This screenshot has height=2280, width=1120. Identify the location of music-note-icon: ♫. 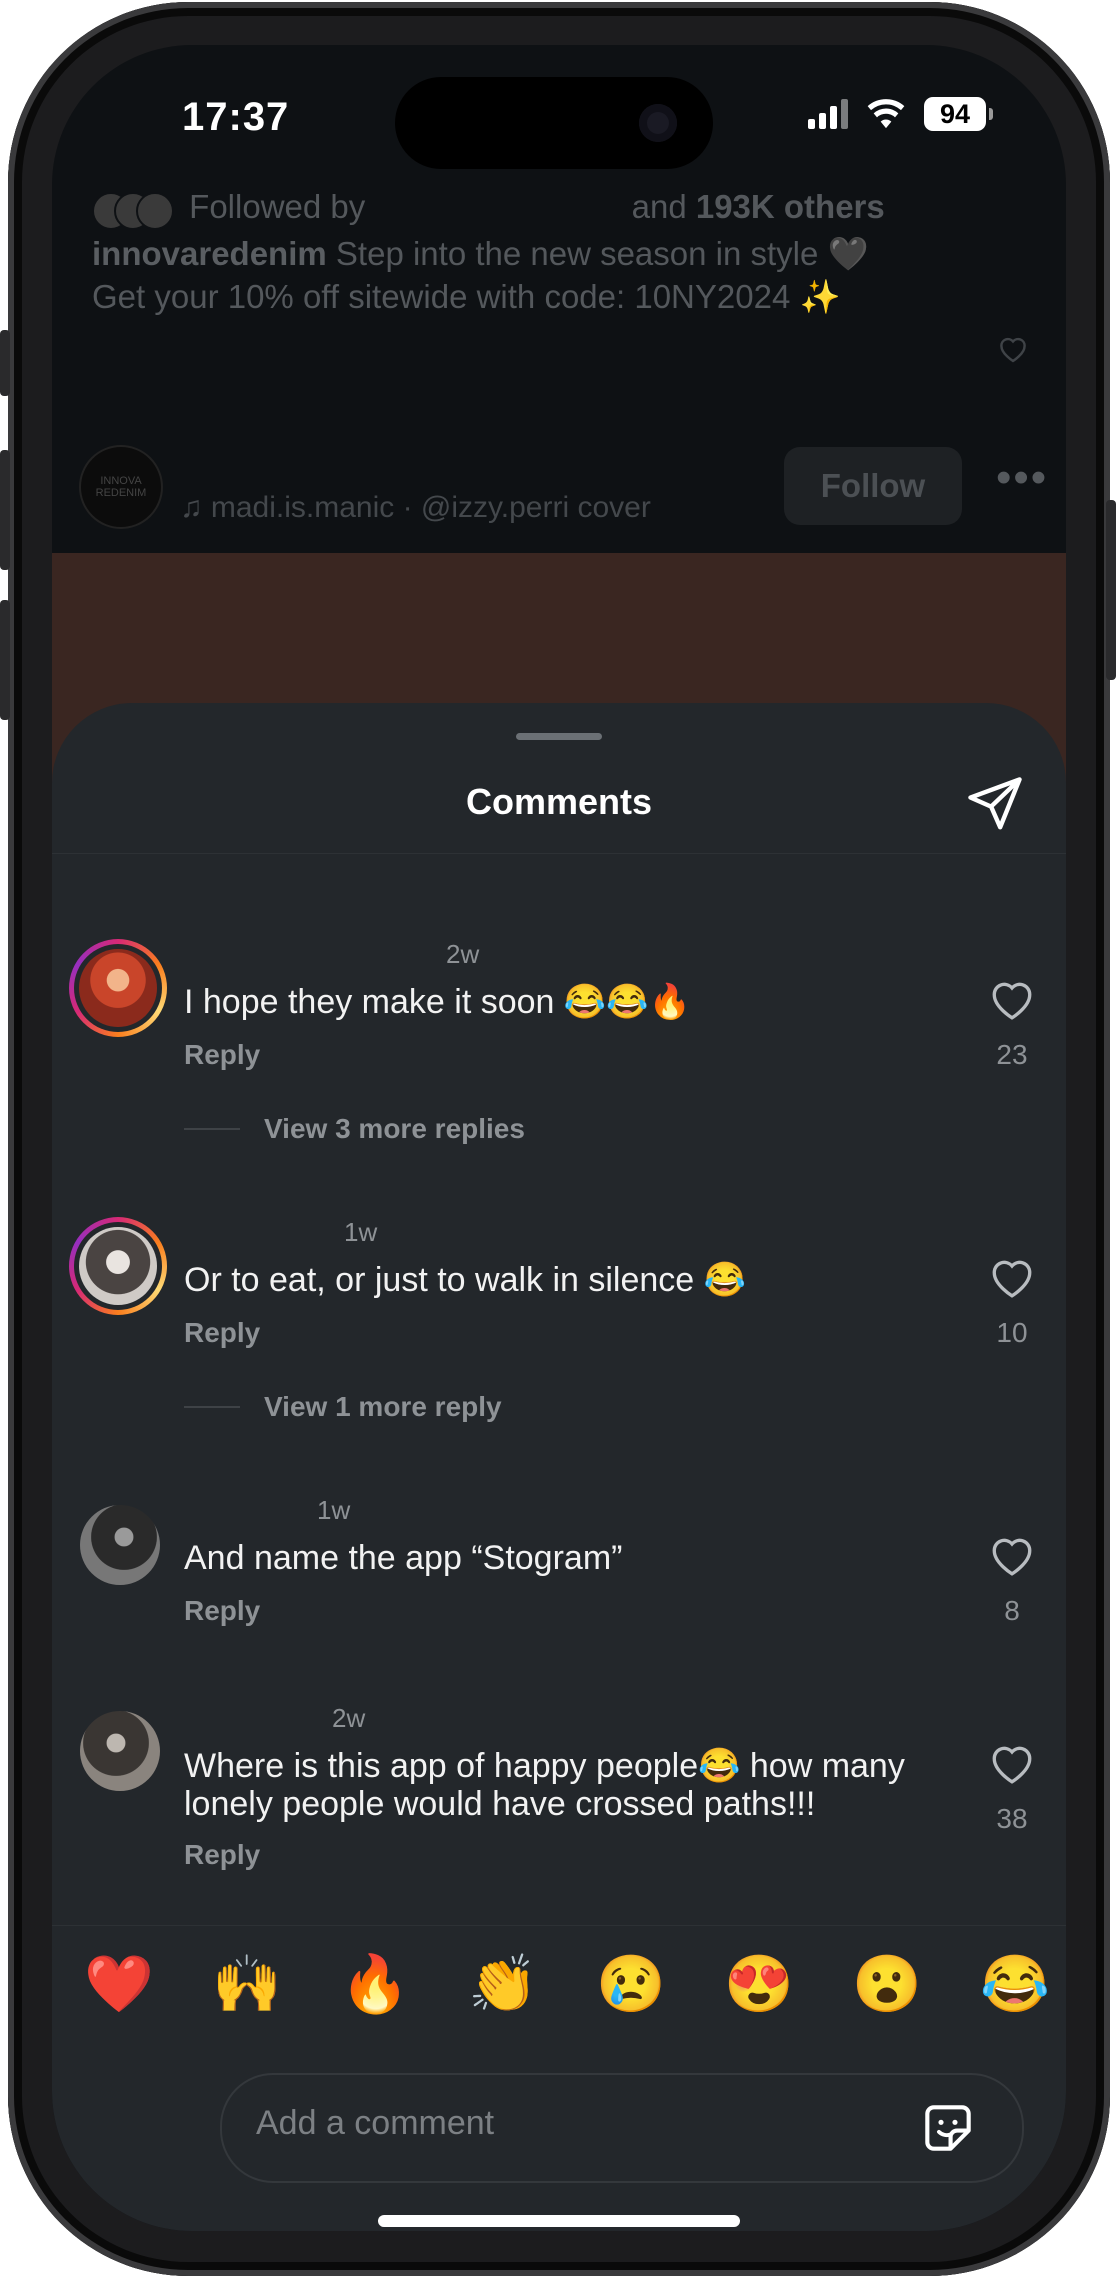
(191, 507).